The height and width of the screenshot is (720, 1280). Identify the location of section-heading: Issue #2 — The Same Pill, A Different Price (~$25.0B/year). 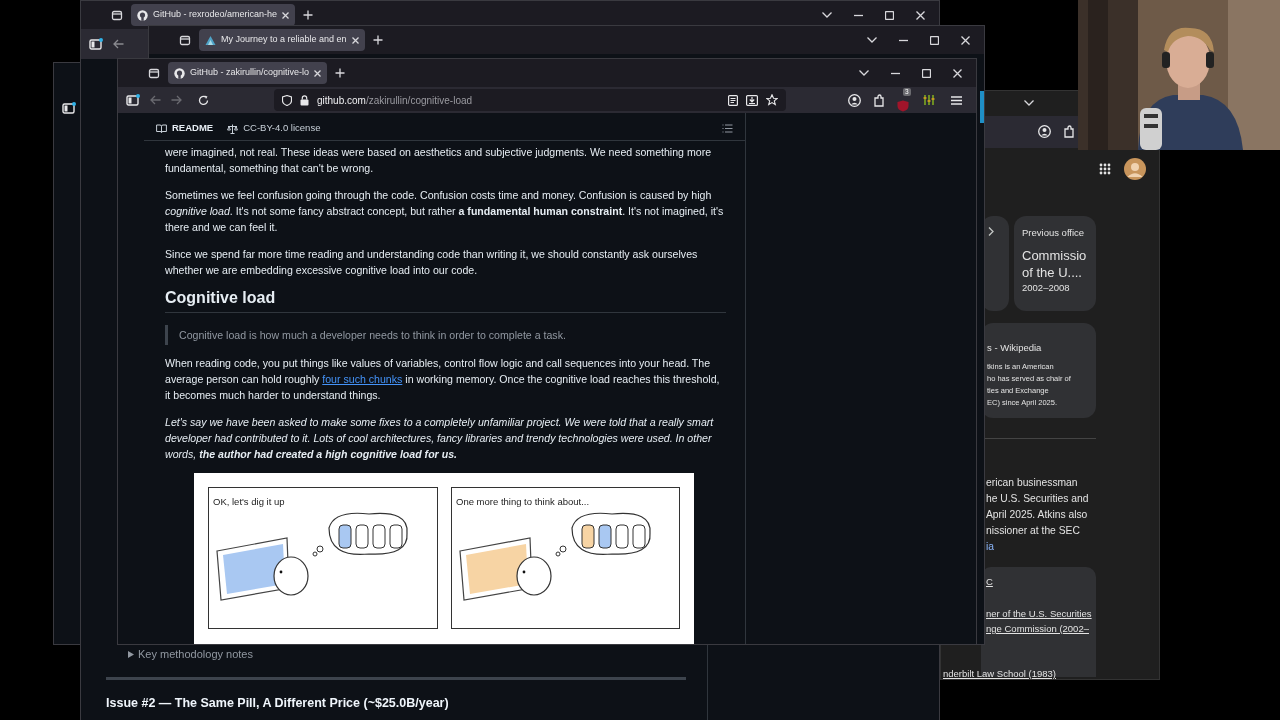
(278, 703).